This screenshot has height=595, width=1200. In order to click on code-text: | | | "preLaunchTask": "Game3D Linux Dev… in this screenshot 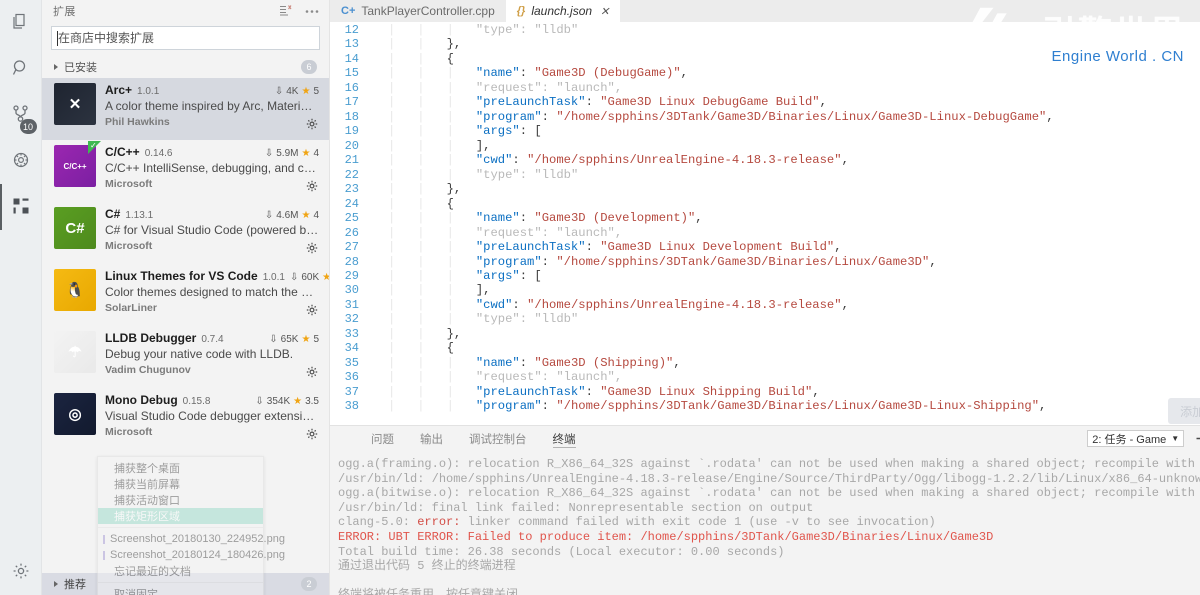, I will do `click(615, 247)`.